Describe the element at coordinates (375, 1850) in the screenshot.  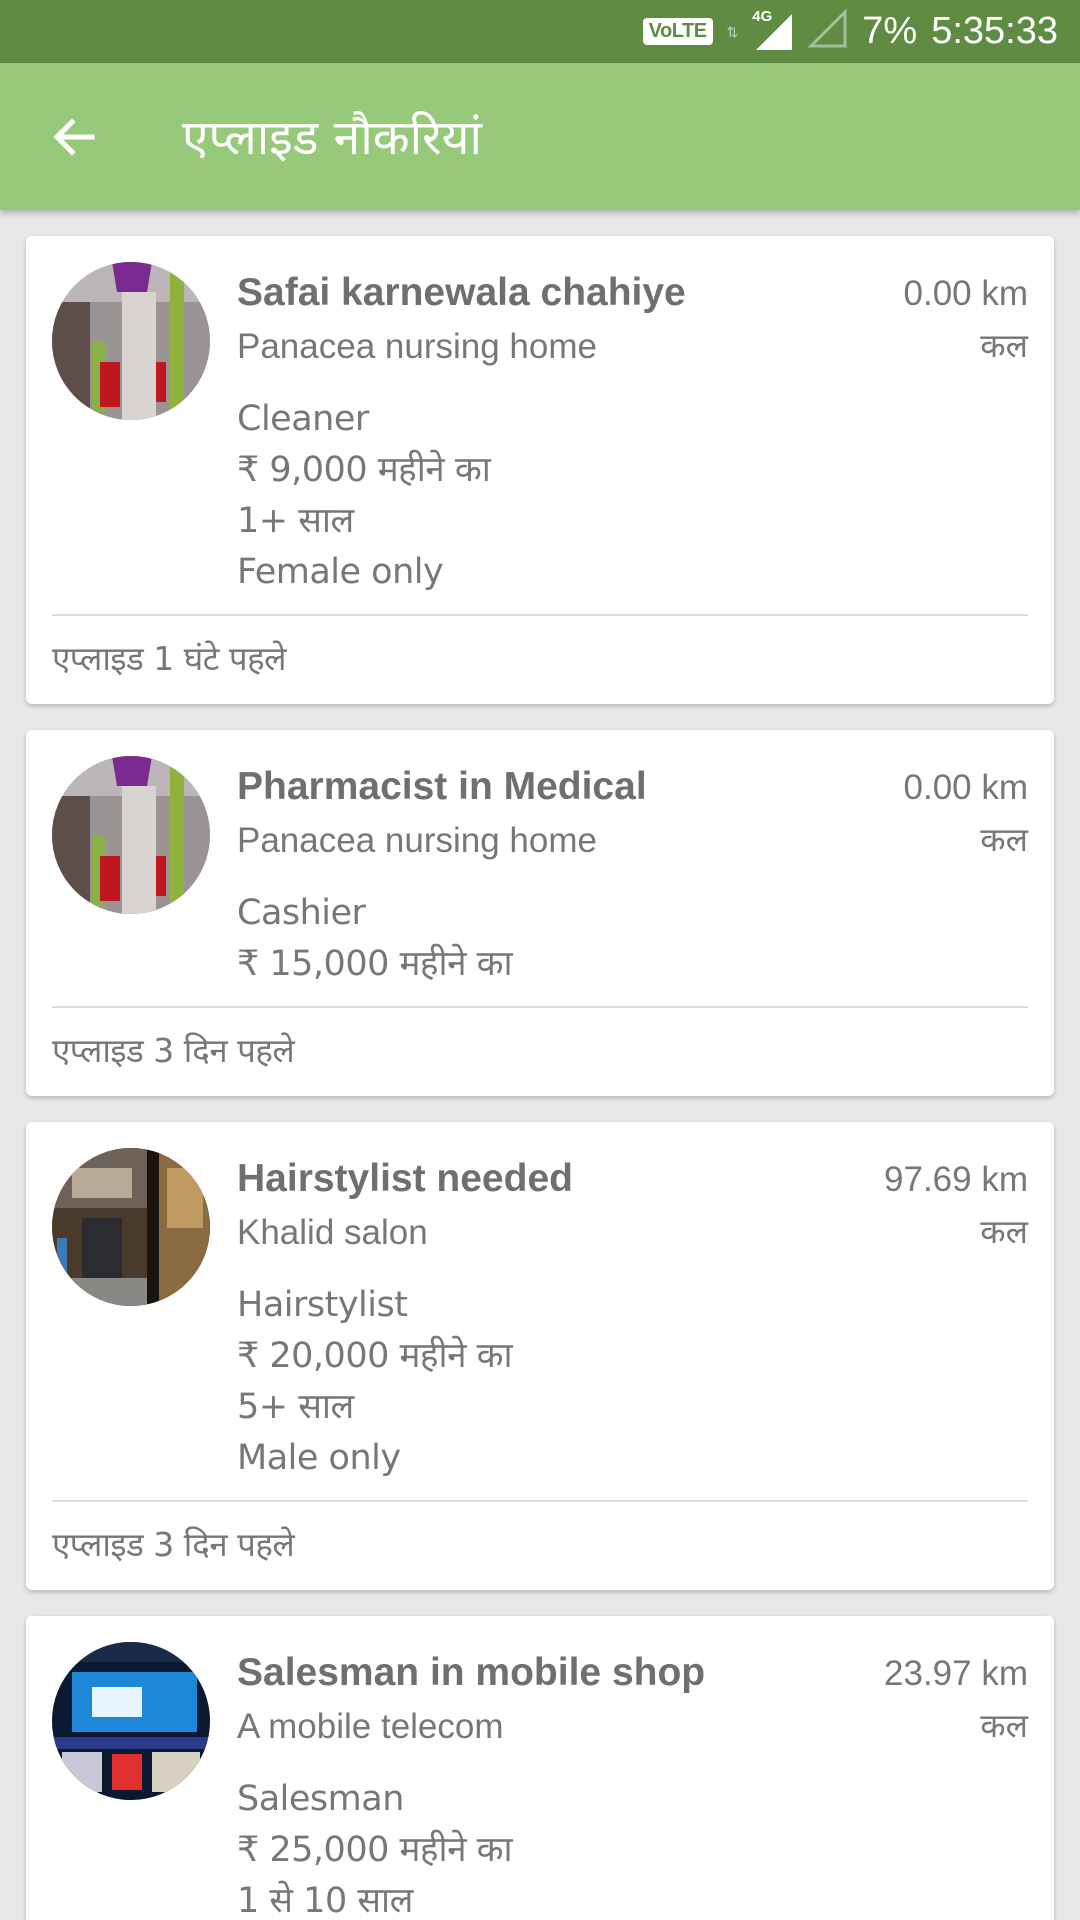
I see `salary: ₹ 25,000 महीने का` at that location.